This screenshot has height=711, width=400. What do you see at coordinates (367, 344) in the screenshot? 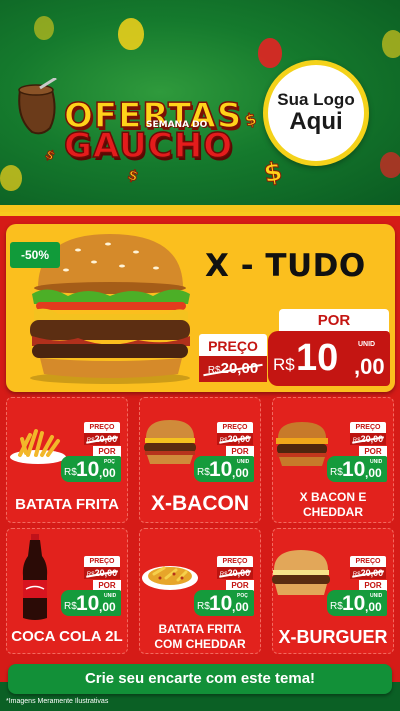
I see `price-unit: UNID` at bounding box center [367, 344].